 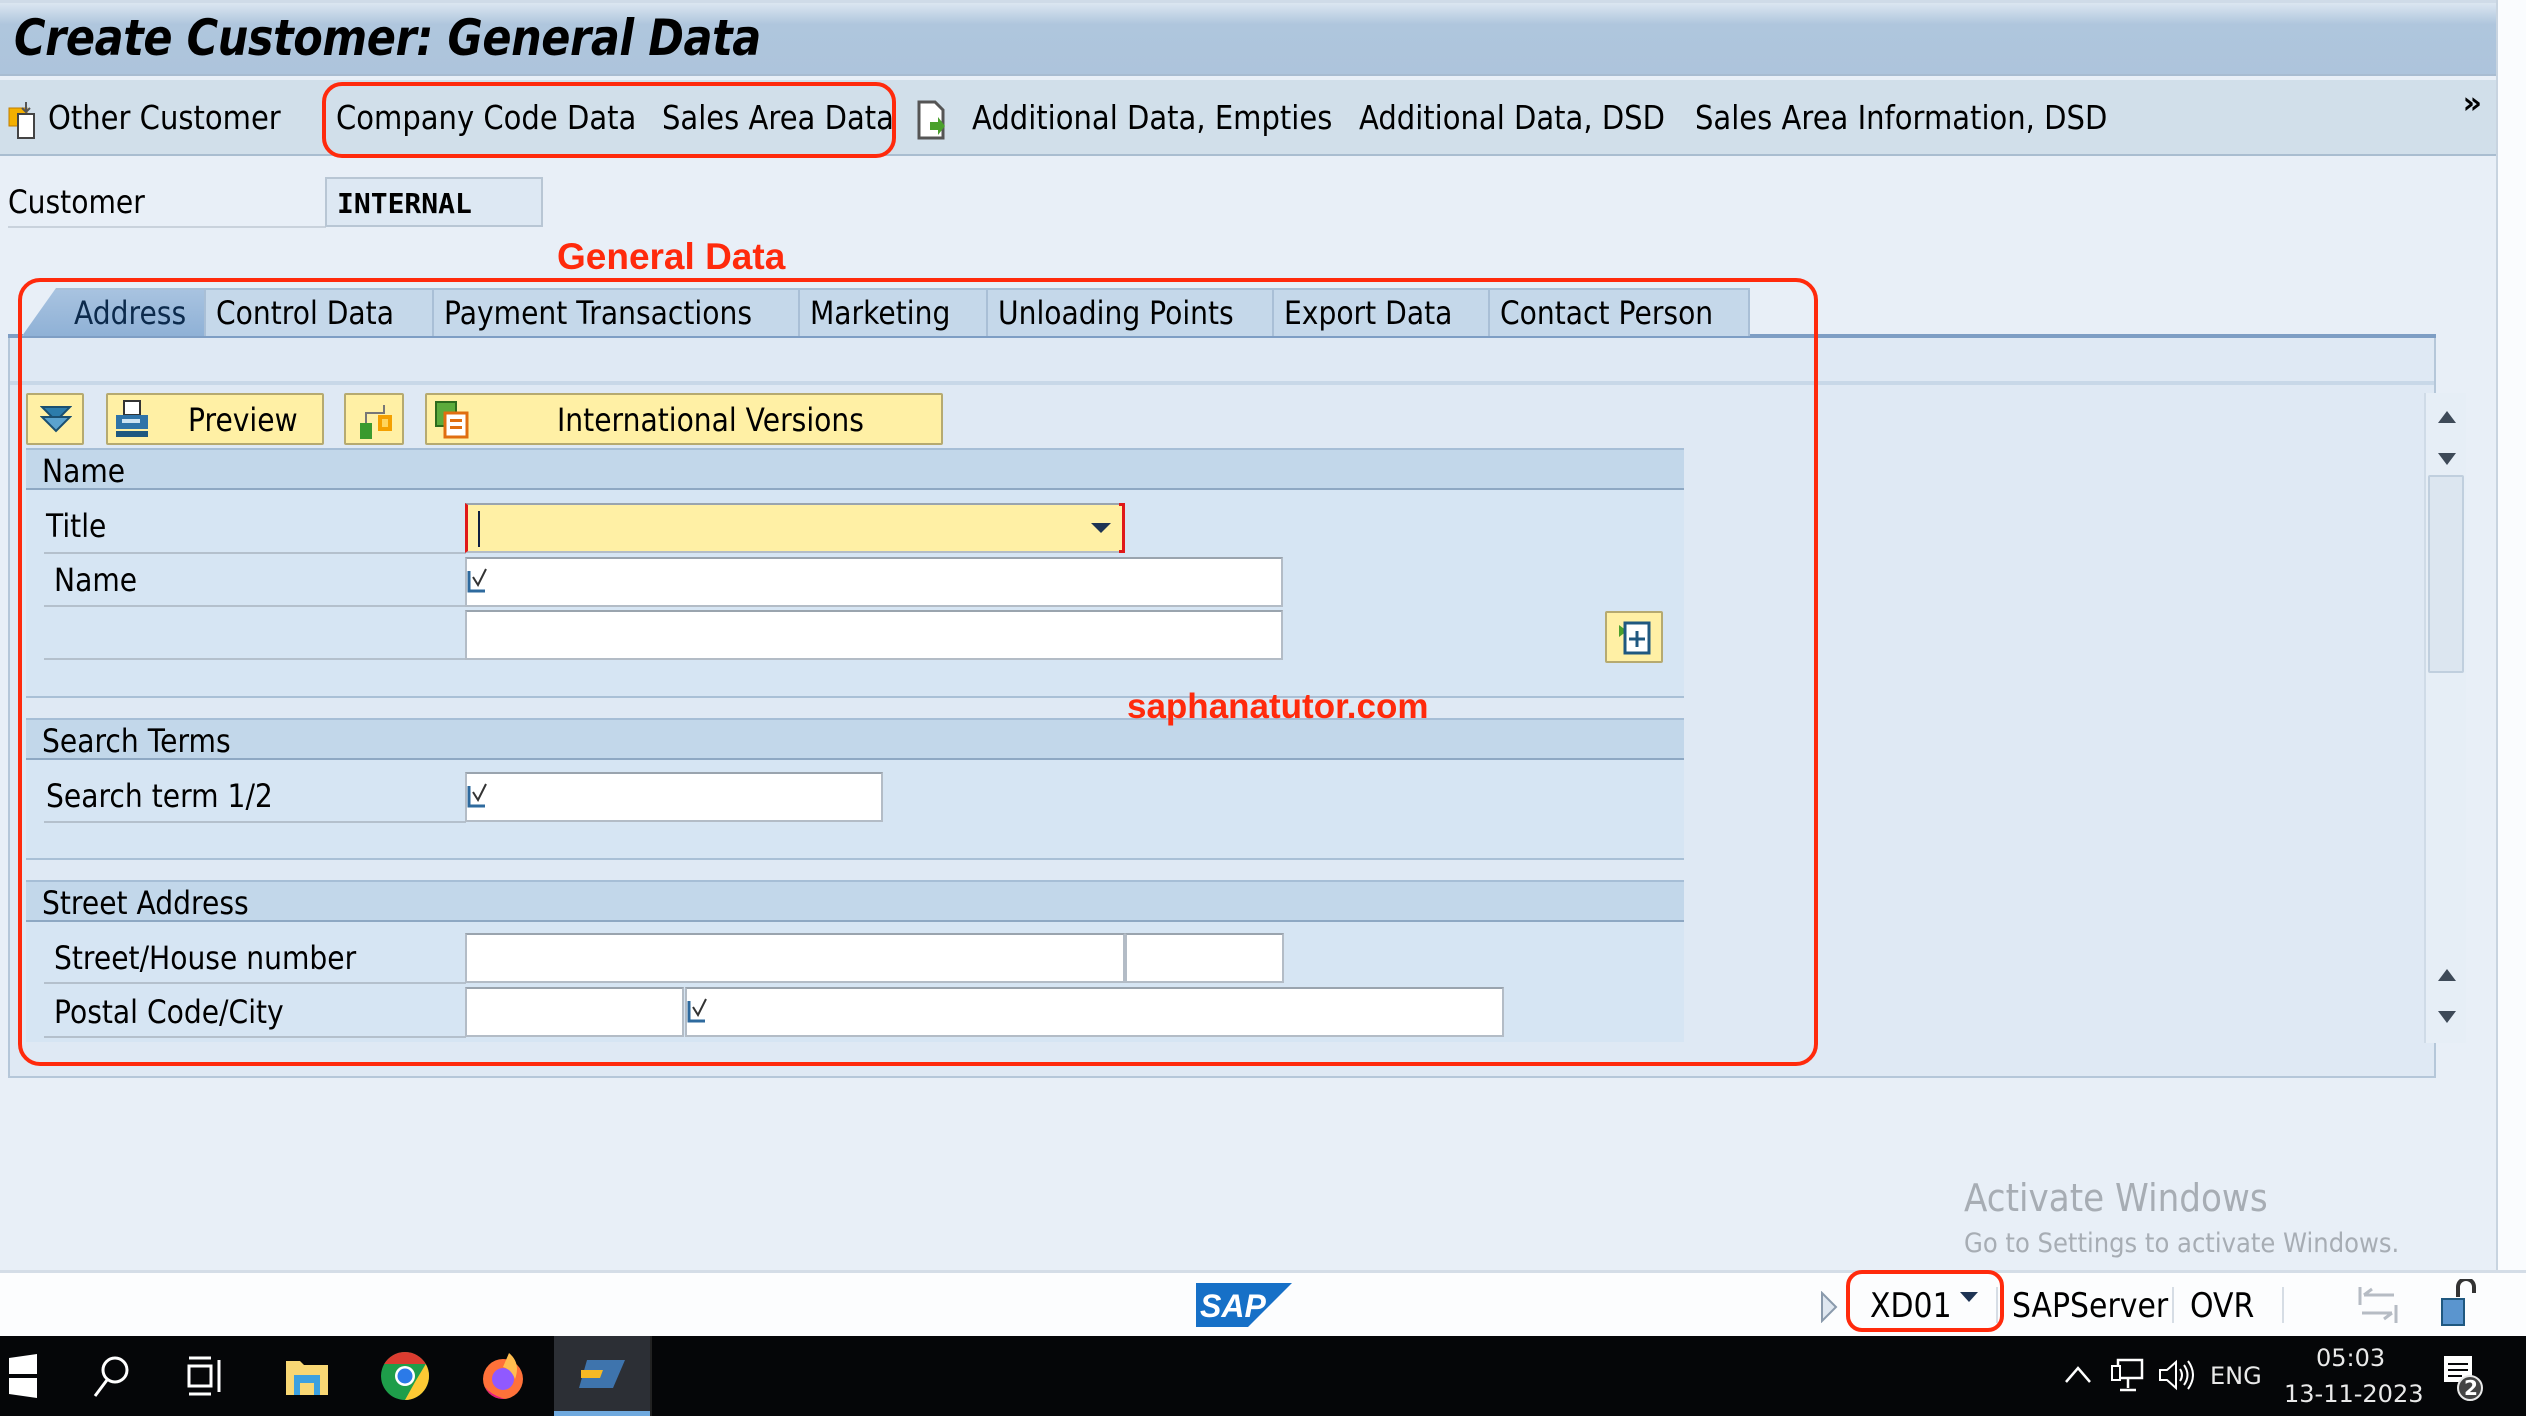 I want to click on section-header-search-terms: Search Terms, so click(x=855, y=739).